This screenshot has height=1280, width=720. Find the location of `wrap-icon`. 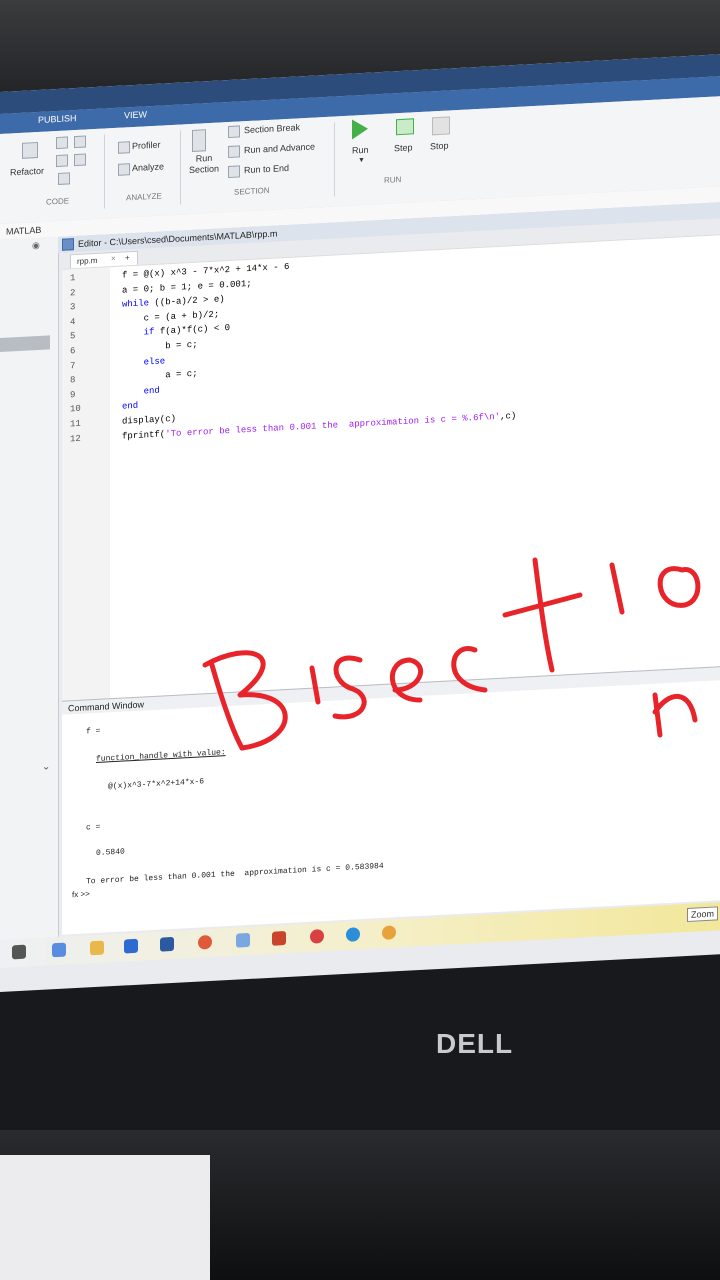

wrap-icon is located at coordinates (80, 160).